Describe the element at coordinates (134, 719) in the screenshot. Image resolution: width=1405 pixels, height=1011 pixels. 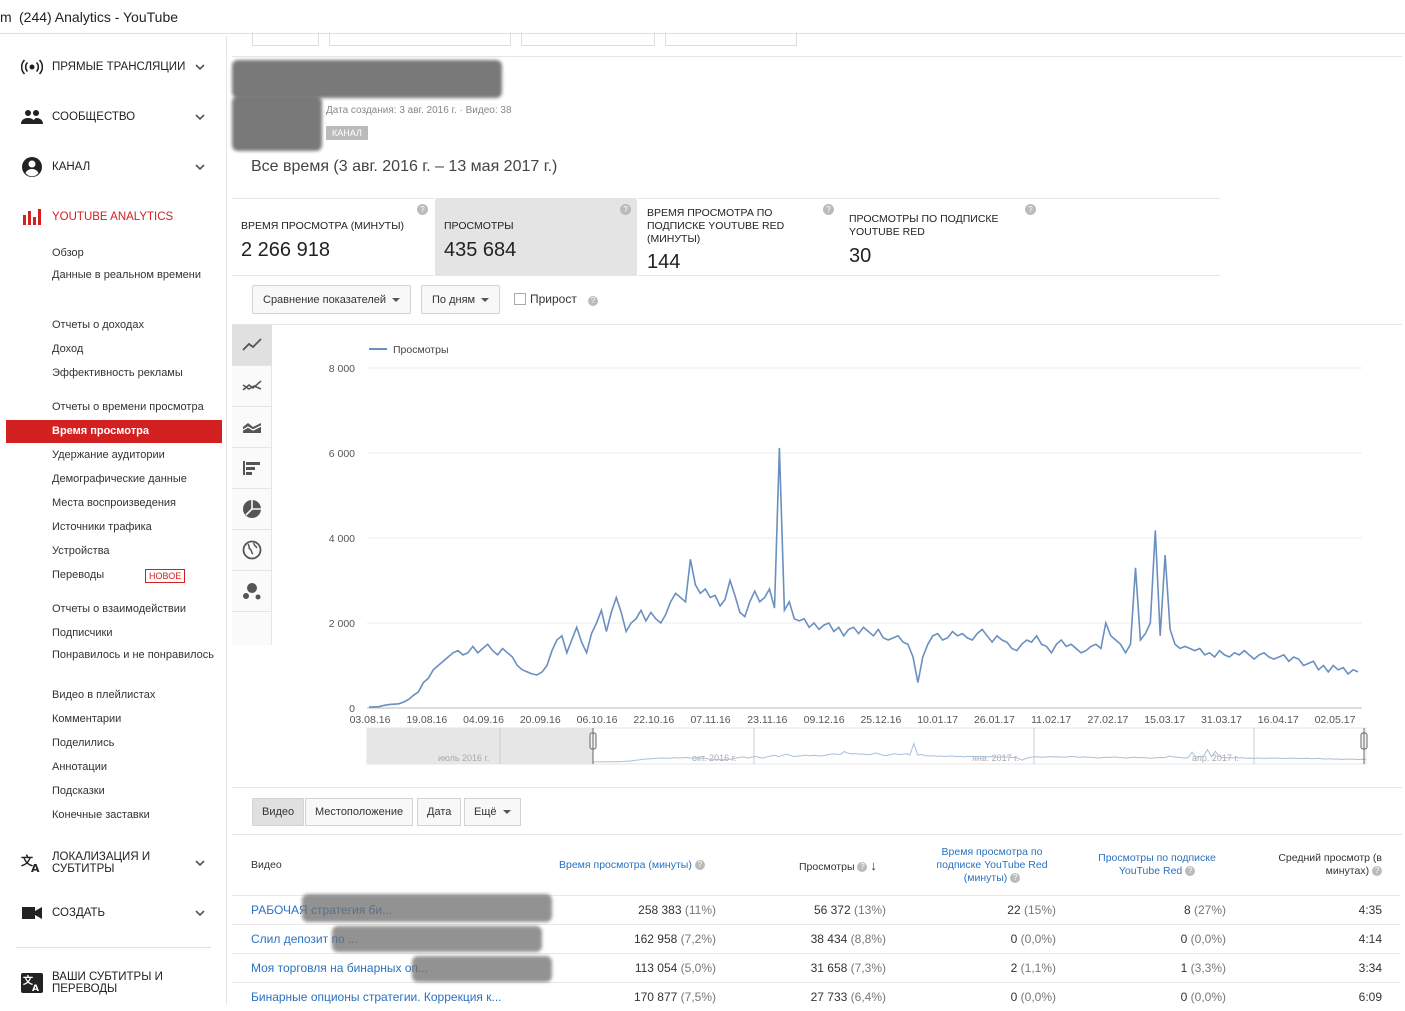
I see `sidebar-item-comments: Комментарии` at that location.